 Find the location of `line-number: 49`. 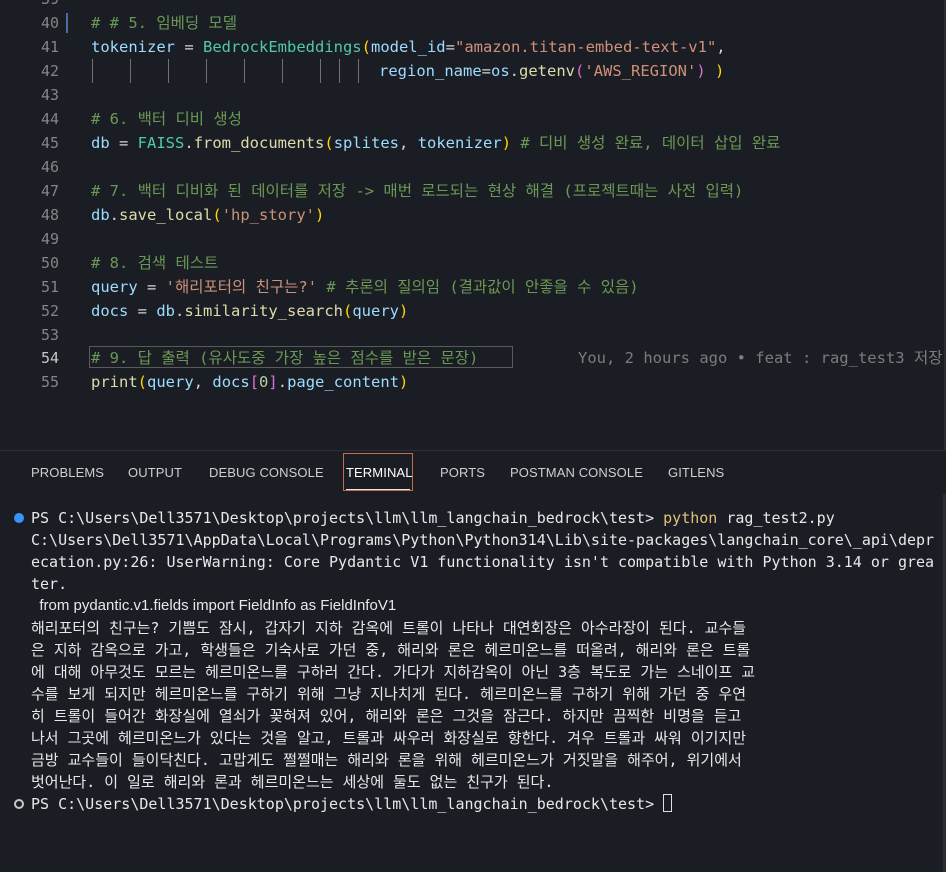

line-number: 49 is located at coordinates (49, 239).